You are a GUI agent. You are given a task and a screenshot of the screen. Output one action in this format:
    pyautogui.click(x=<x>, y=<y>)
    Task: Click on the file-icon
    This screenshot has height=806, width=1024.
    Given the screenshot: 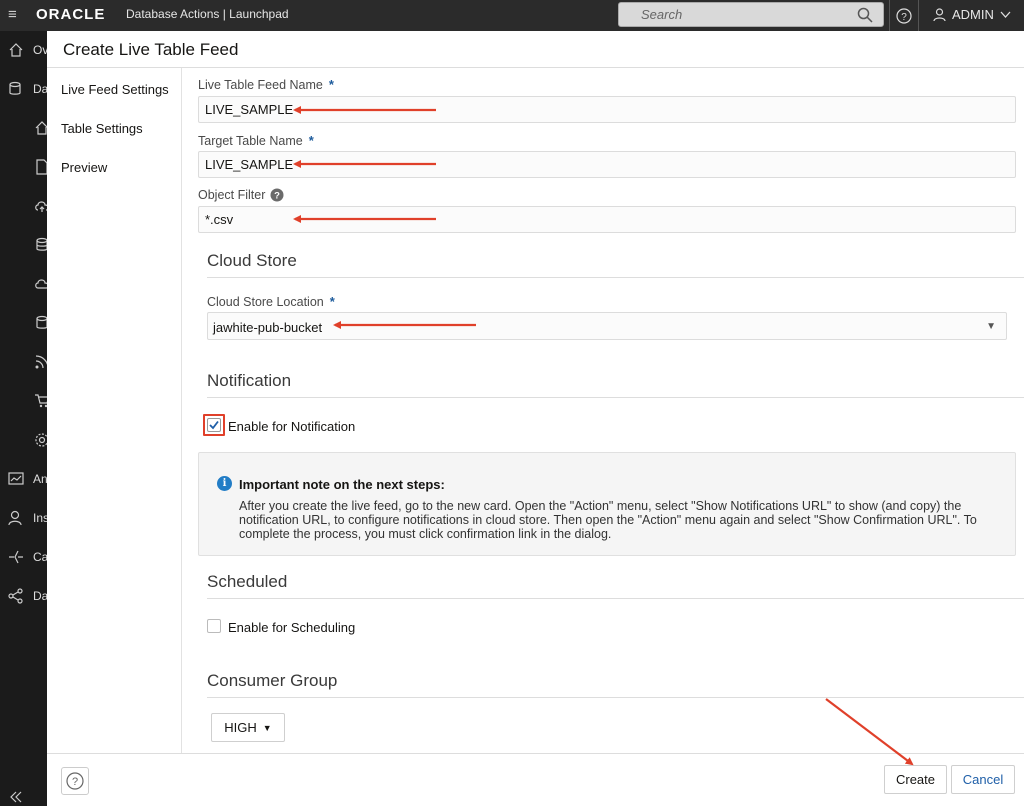 What is the action you would take?
    pyautogui.click(x=41, y=167)
    